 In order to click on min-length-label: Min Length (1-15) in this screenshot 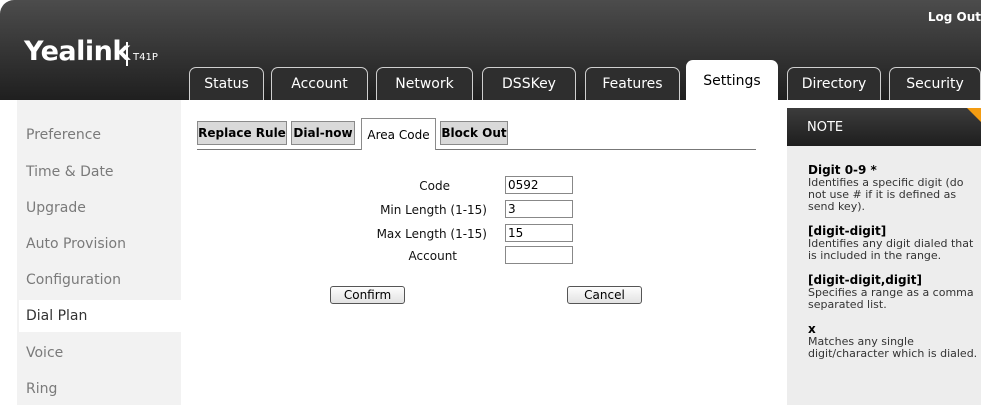, I will do `click(433, 210)`.